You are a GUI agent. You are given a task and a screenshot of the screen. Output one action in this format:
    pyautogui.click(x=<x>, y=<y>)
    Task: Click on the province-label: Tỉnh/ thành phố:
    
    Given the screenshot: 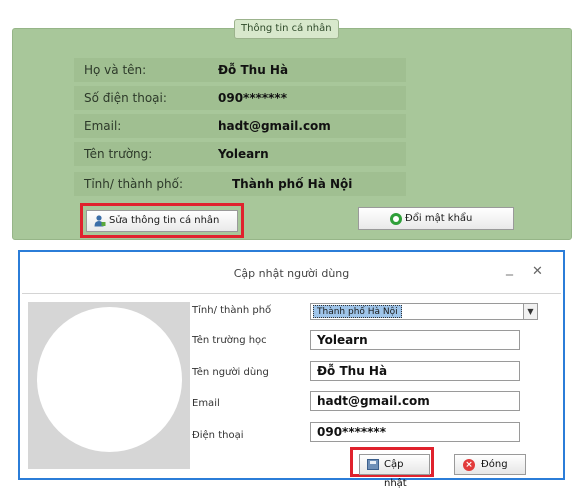 What is the action you would take?
    pyautogui.click(x=134, y=184)
    